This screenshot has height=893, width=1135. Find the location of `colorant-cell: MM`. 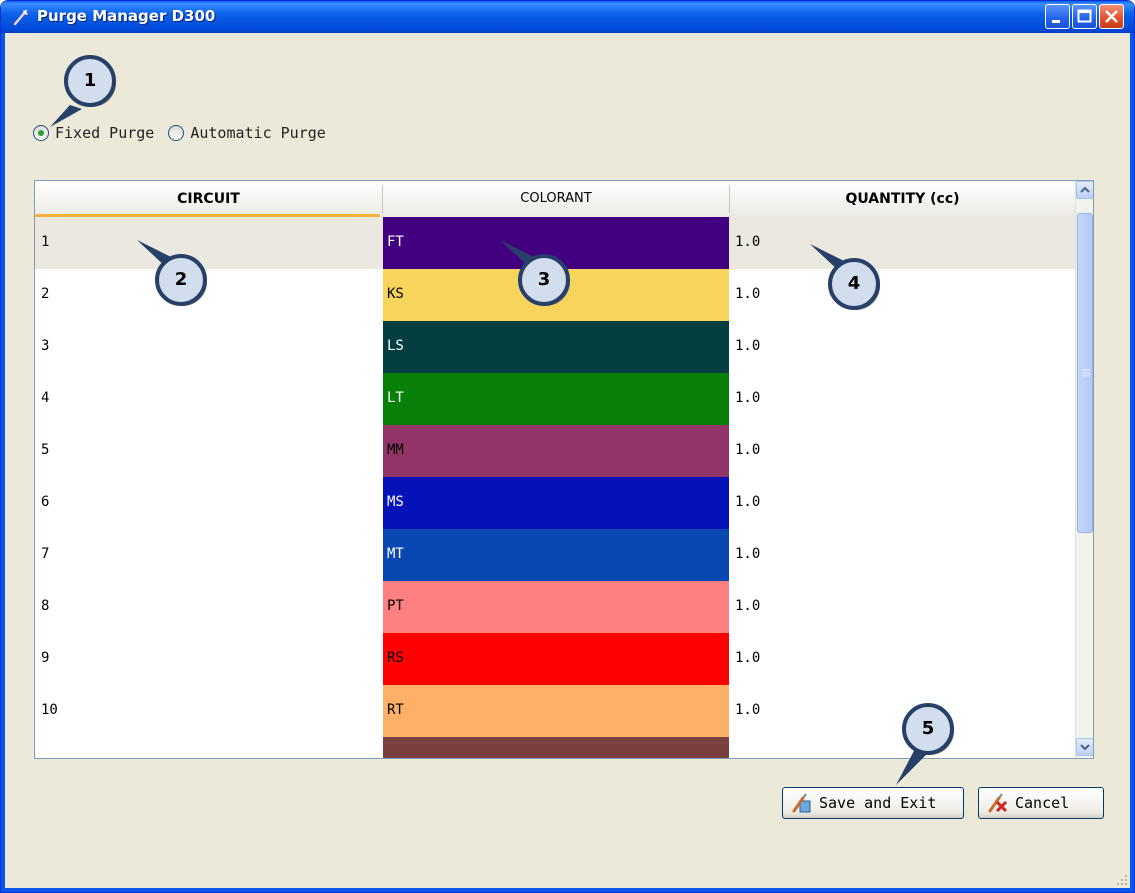

colorant-cell: MM is located at coordinates (556, 451).